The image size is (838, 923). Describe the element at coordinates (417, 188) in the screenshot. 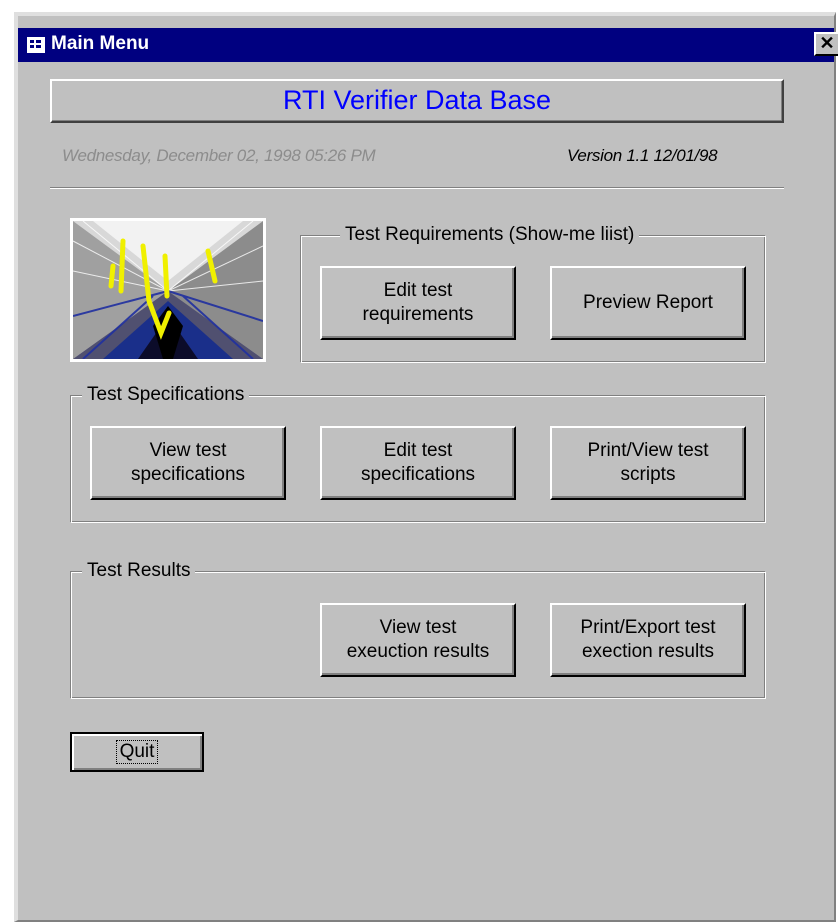

I see `separator-line-highlight` at that location.